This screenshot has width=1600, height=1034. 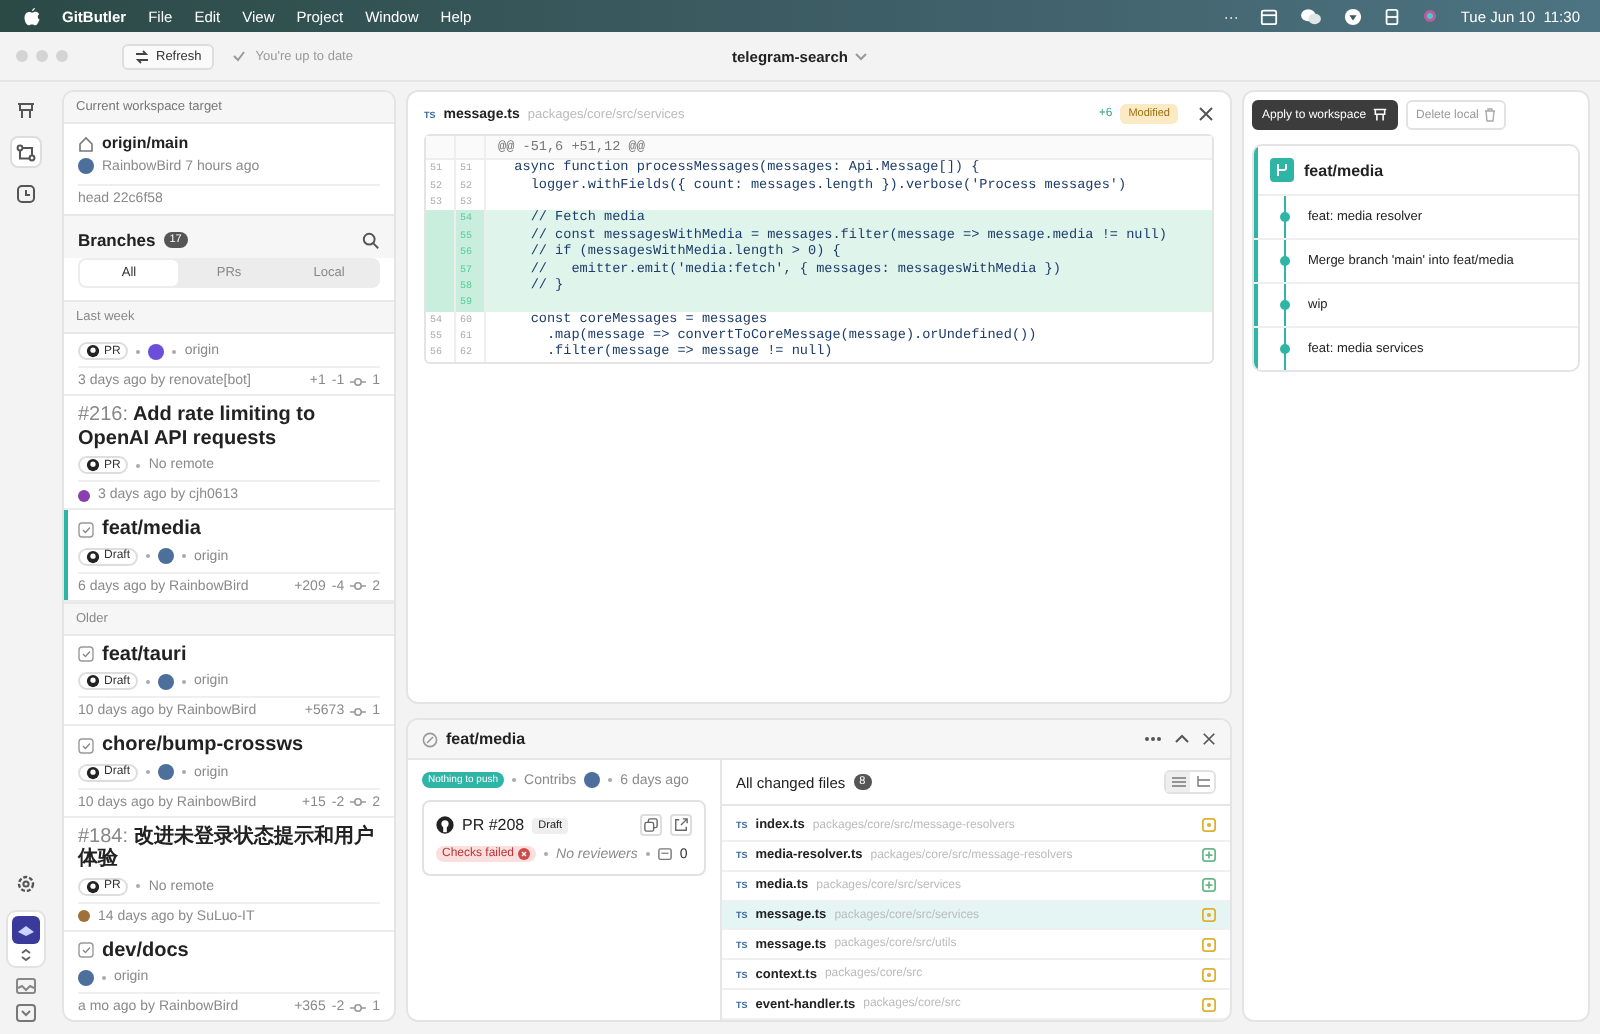 I want to click on target-branch: origin/main, so click(x=145, y=143).